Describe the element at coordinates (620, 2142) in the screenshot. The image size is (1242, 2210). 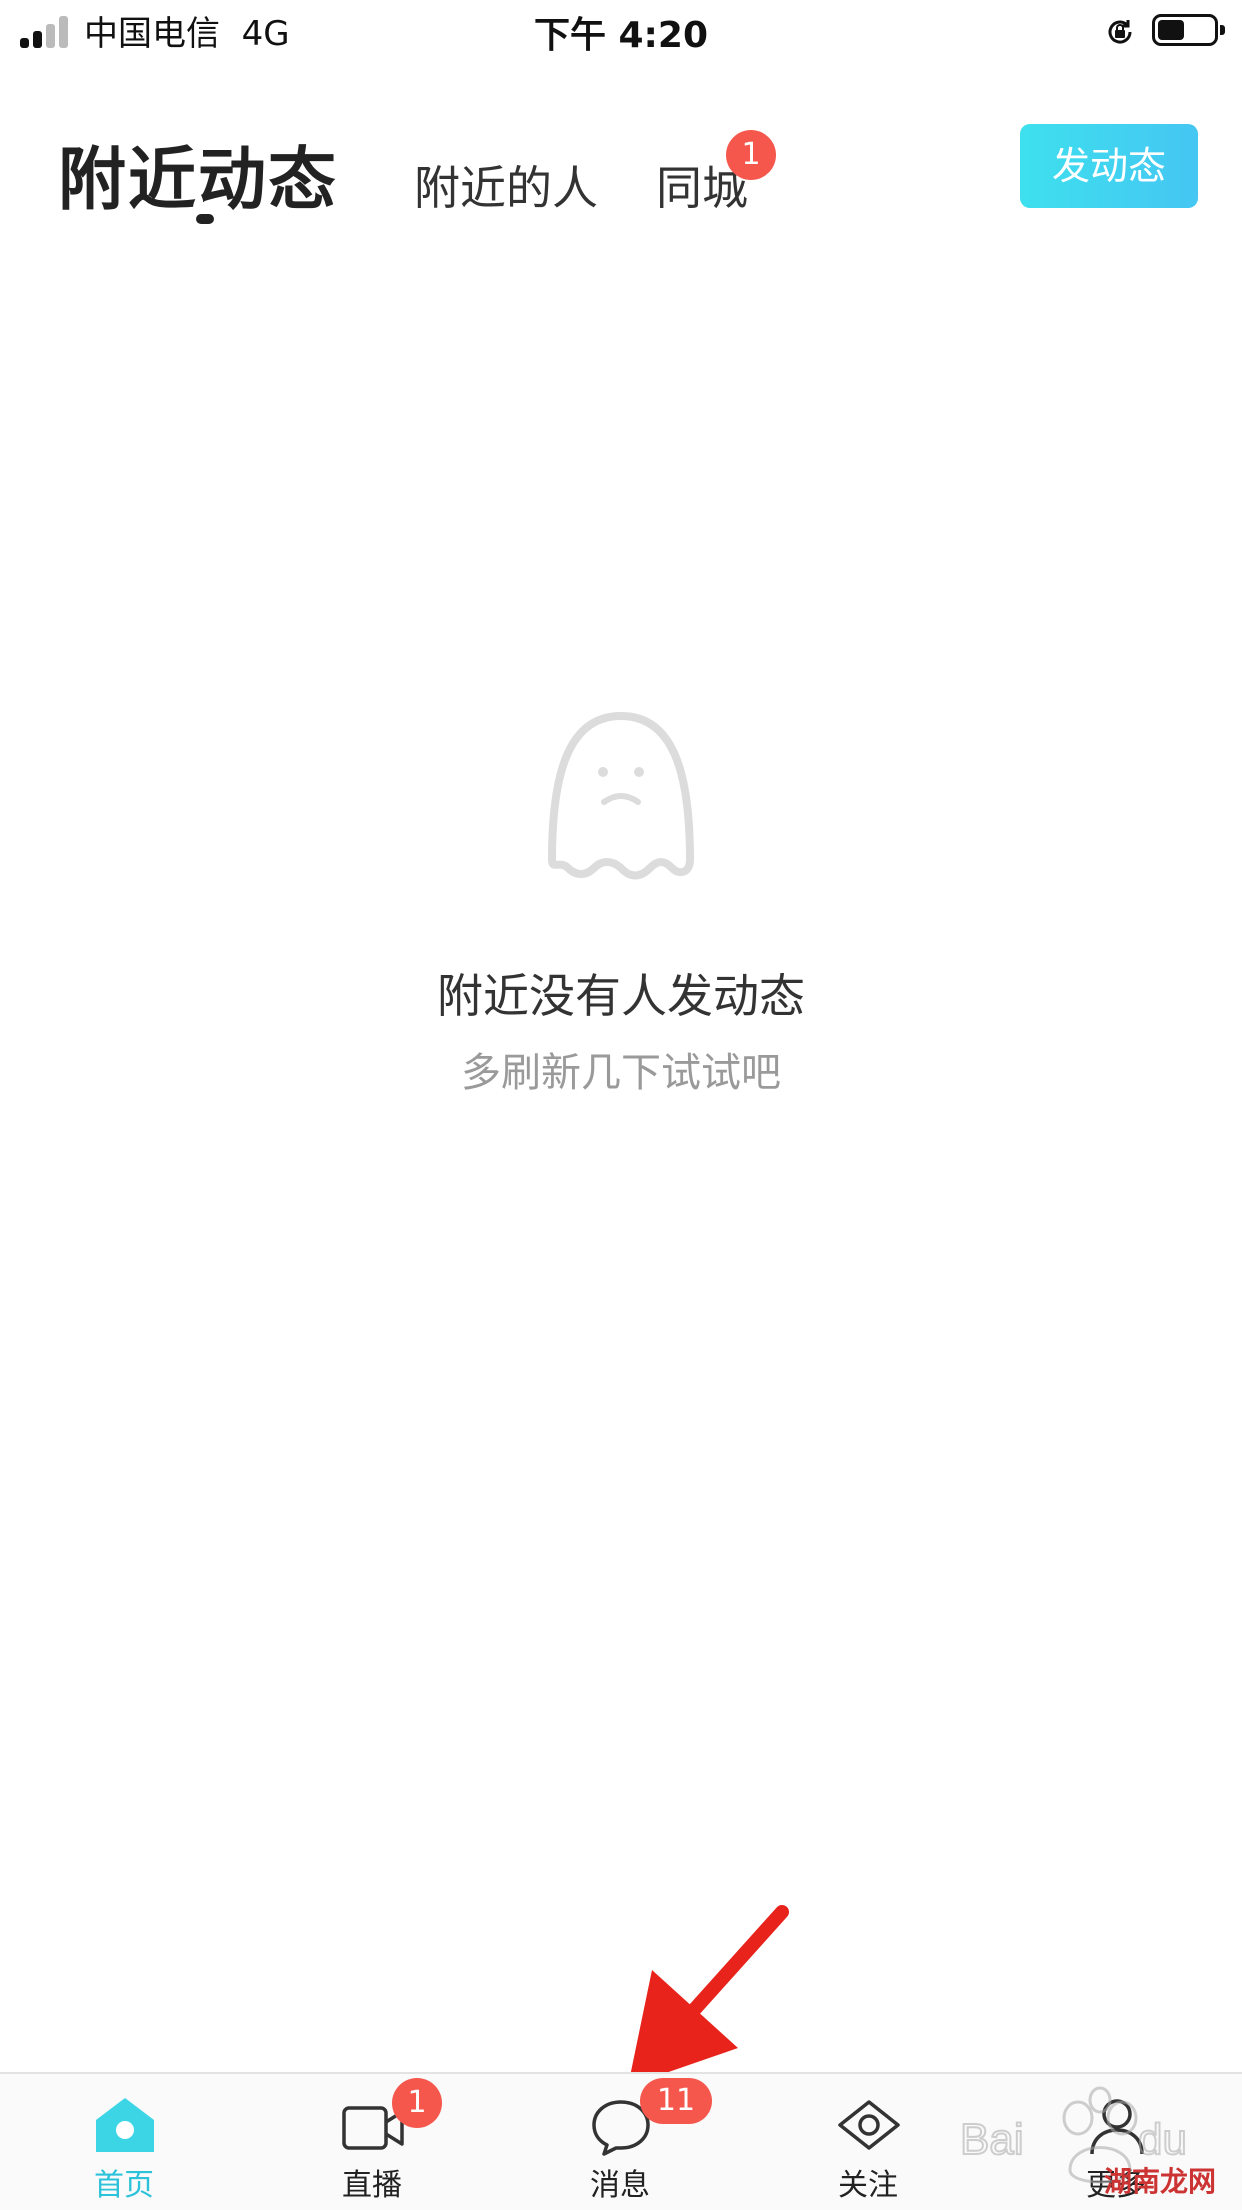
I see `tab-messages: 11 消息` at that location.